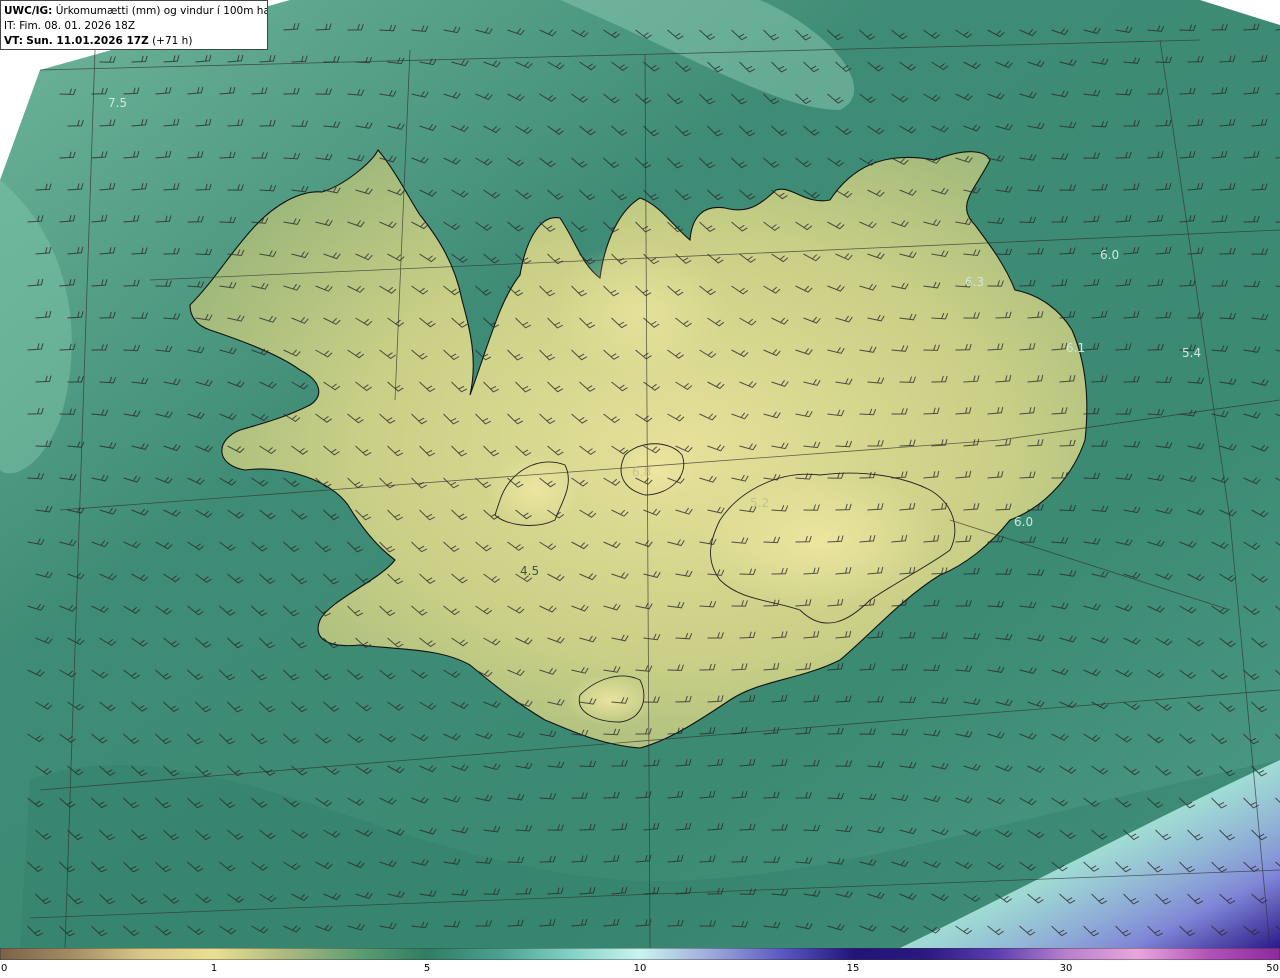 The image size is (1280, 978). Describe the element at coordinates (10, 26) in the screenshot. I see `init-time-prefix: IT:` at that location.